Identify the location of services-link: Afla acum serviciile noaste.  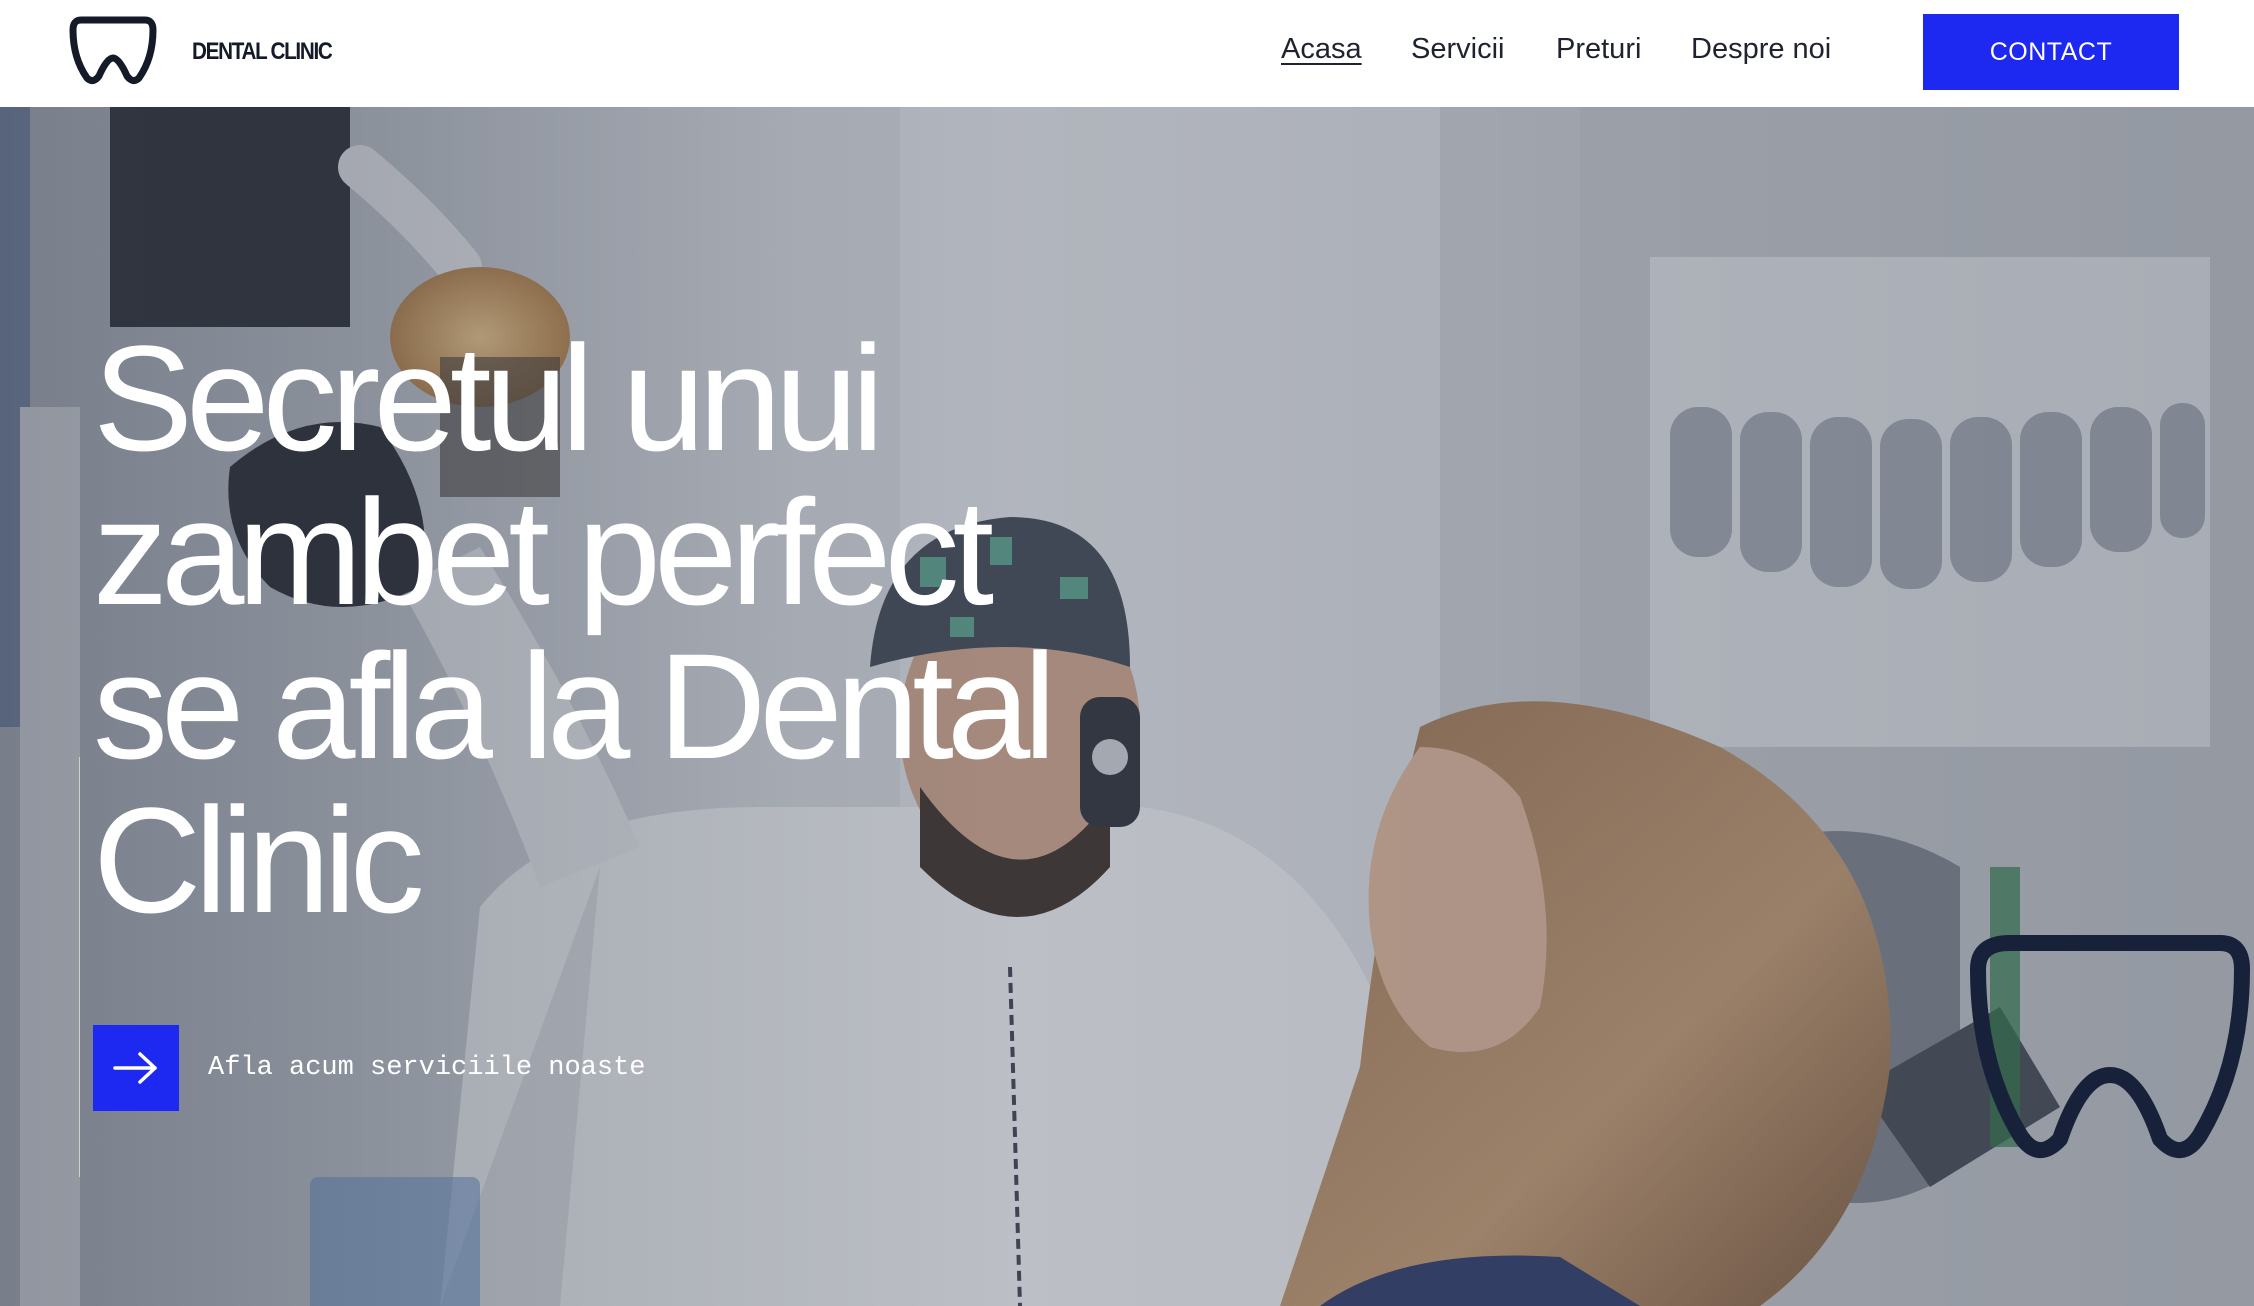
(426, 1068).